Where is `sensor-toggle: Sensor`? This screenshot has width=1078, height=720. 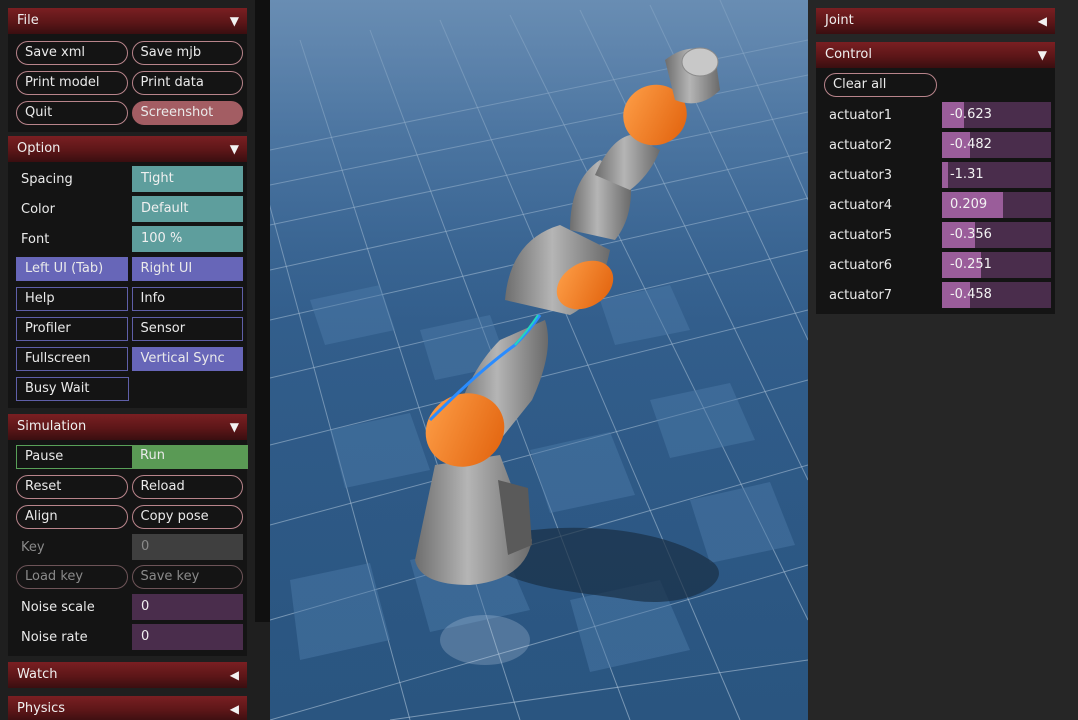
sensor-toggle: Sensor is located at coordinates (187, 329).